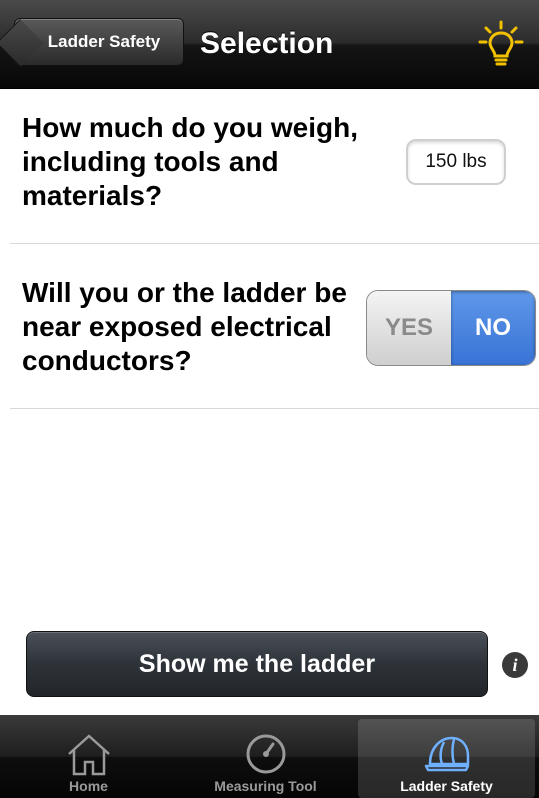  I want to click on show-ladder-button: Show me the ladder, so click(257, 664).